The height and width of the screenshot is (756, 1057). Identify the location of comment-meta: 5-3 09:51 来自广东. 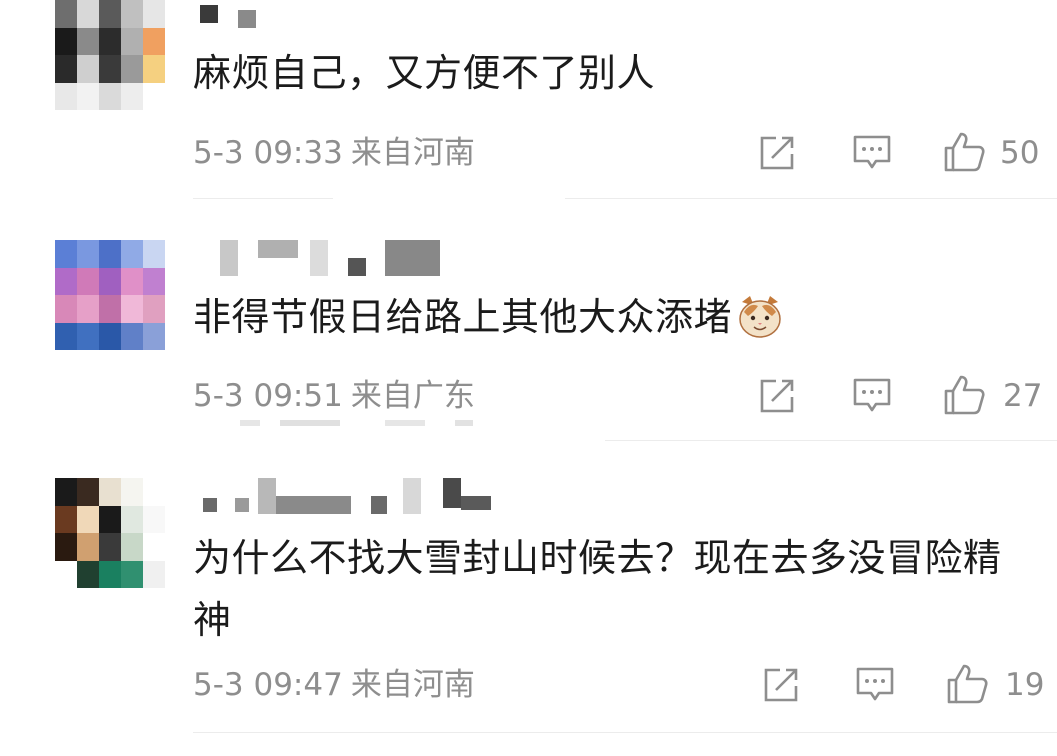
(334, 396).